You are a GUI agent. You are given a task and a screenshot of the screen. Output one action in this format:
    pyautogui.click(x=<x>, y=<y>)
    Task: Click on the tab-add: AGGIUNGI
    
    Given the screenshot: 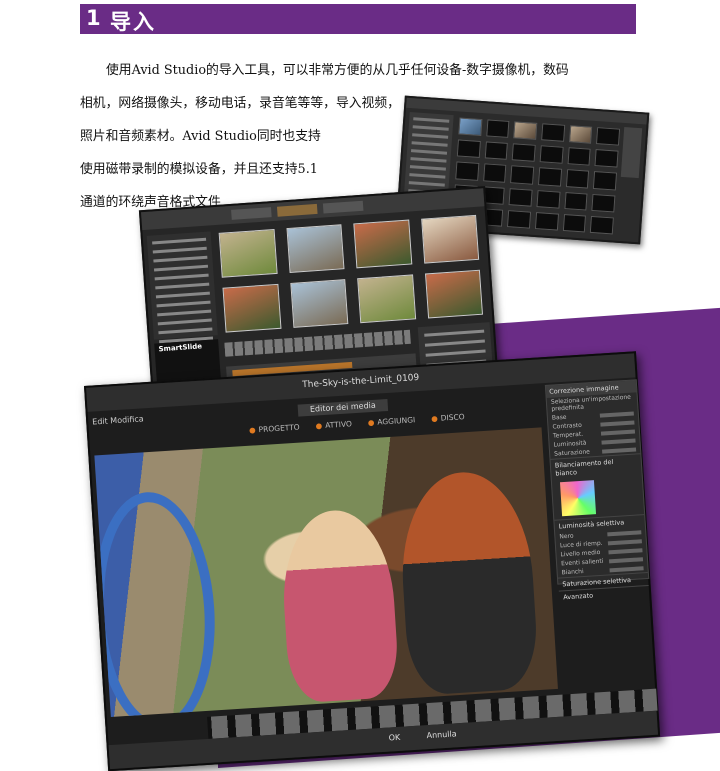 What is the action you would take?
    pyautogui.click(x=391, y=421)
    